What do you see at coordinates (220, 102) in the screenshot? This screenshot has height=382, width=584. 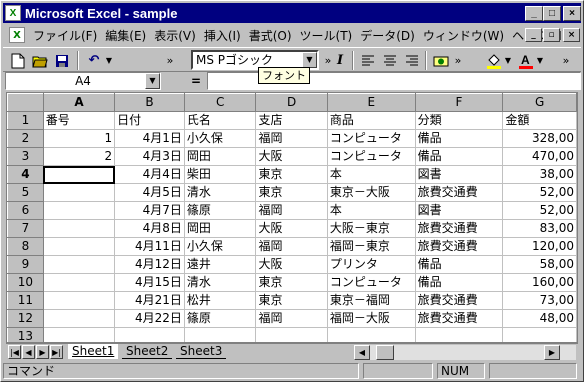 I see `column-header: C` at bounding box center [220, 102].